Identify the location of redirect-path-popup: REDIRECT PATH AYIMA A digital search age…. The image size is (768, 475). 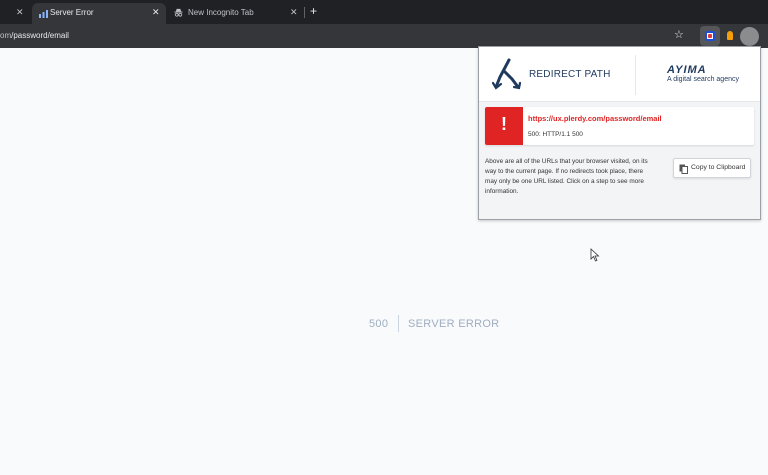
(619, 133).